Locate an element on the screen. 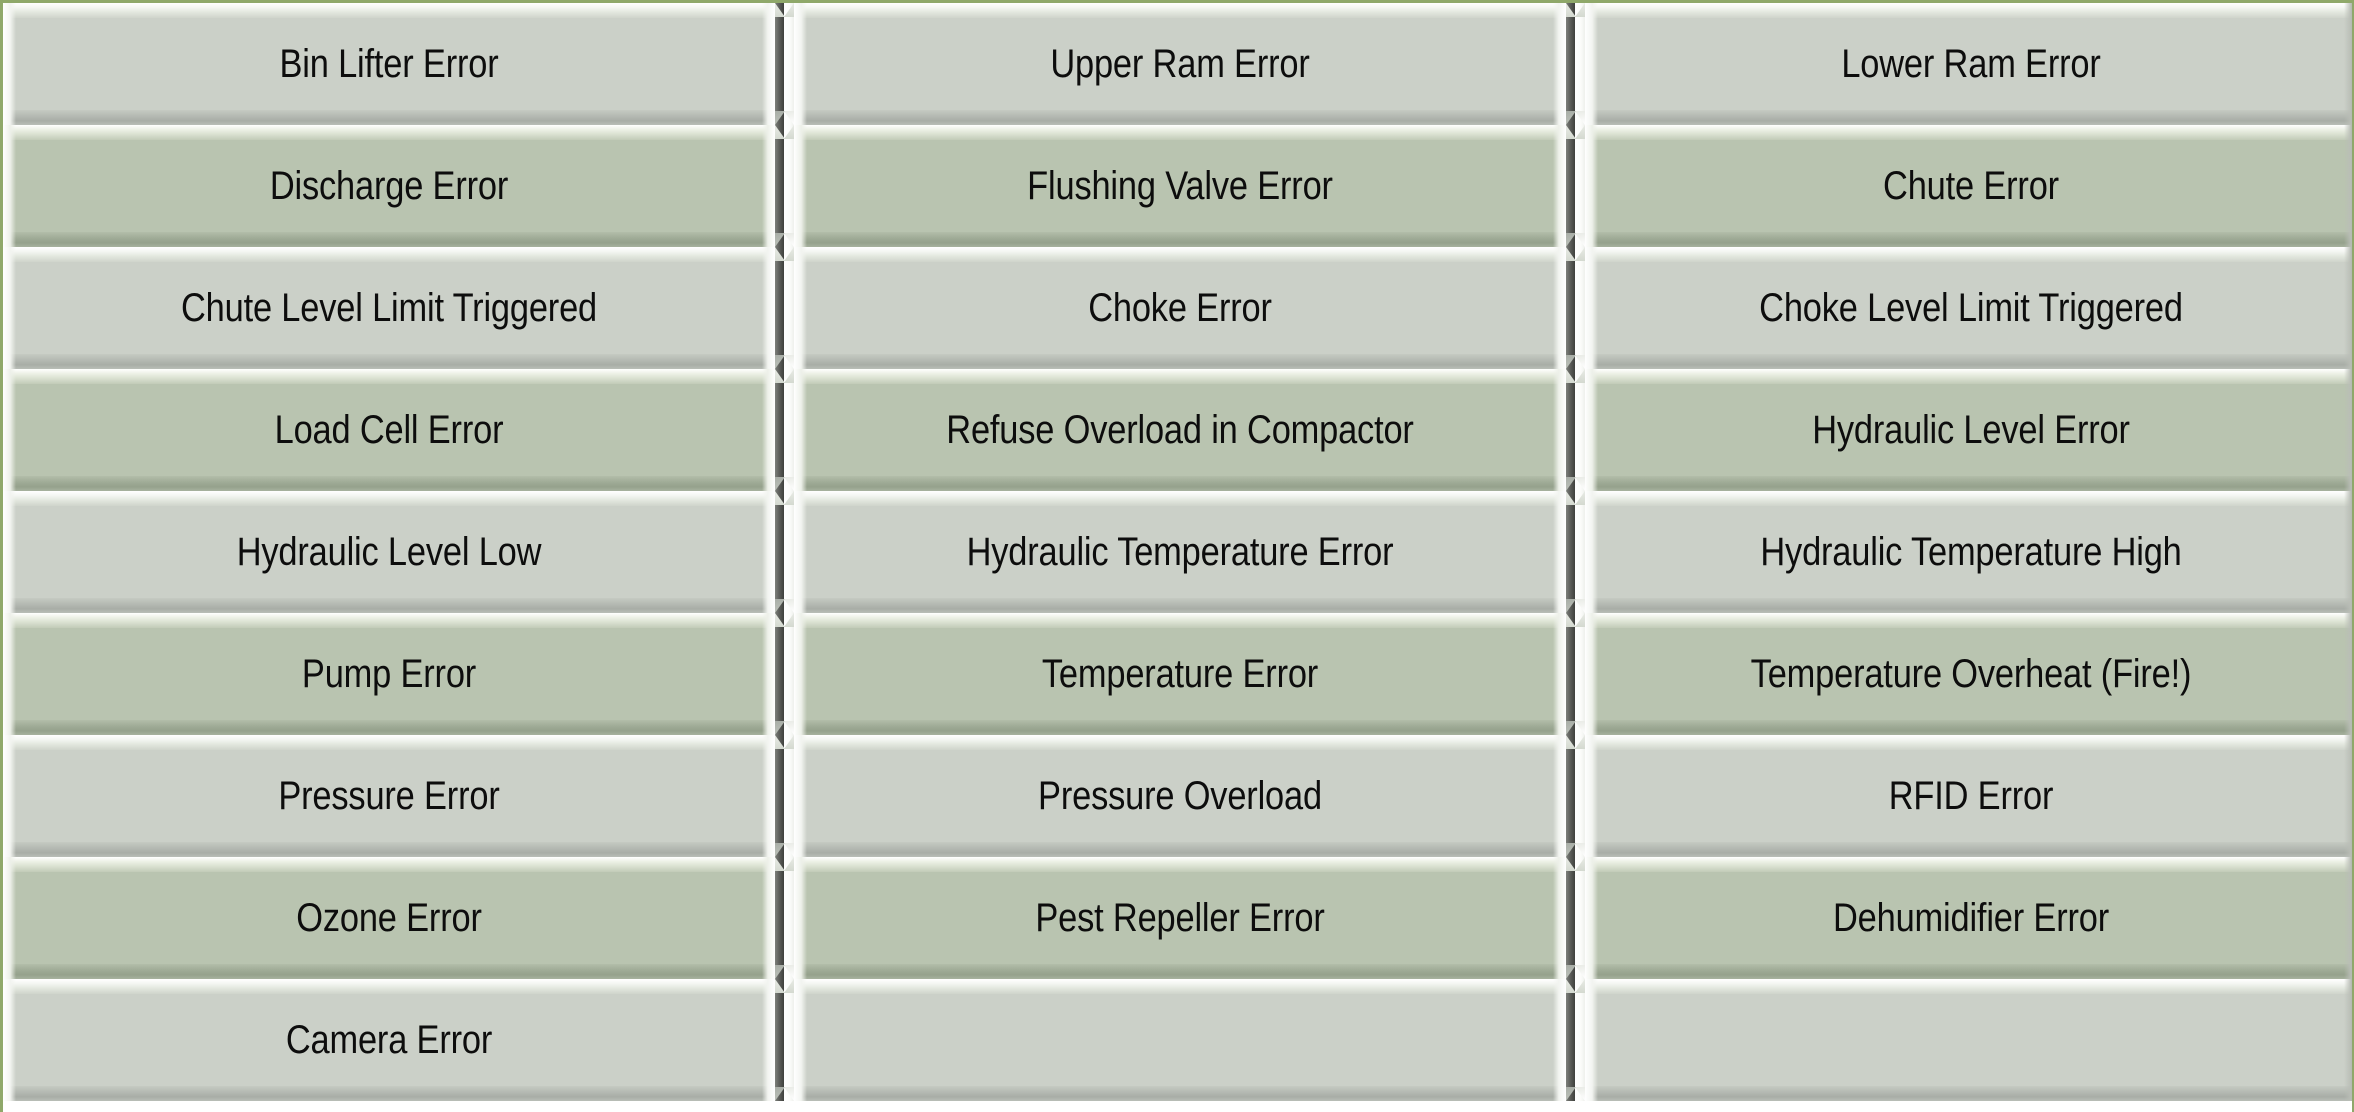 The width and height of the screenshot is (2354, 1112). error-label: Chute Error is located at coordinates (1971, 186).